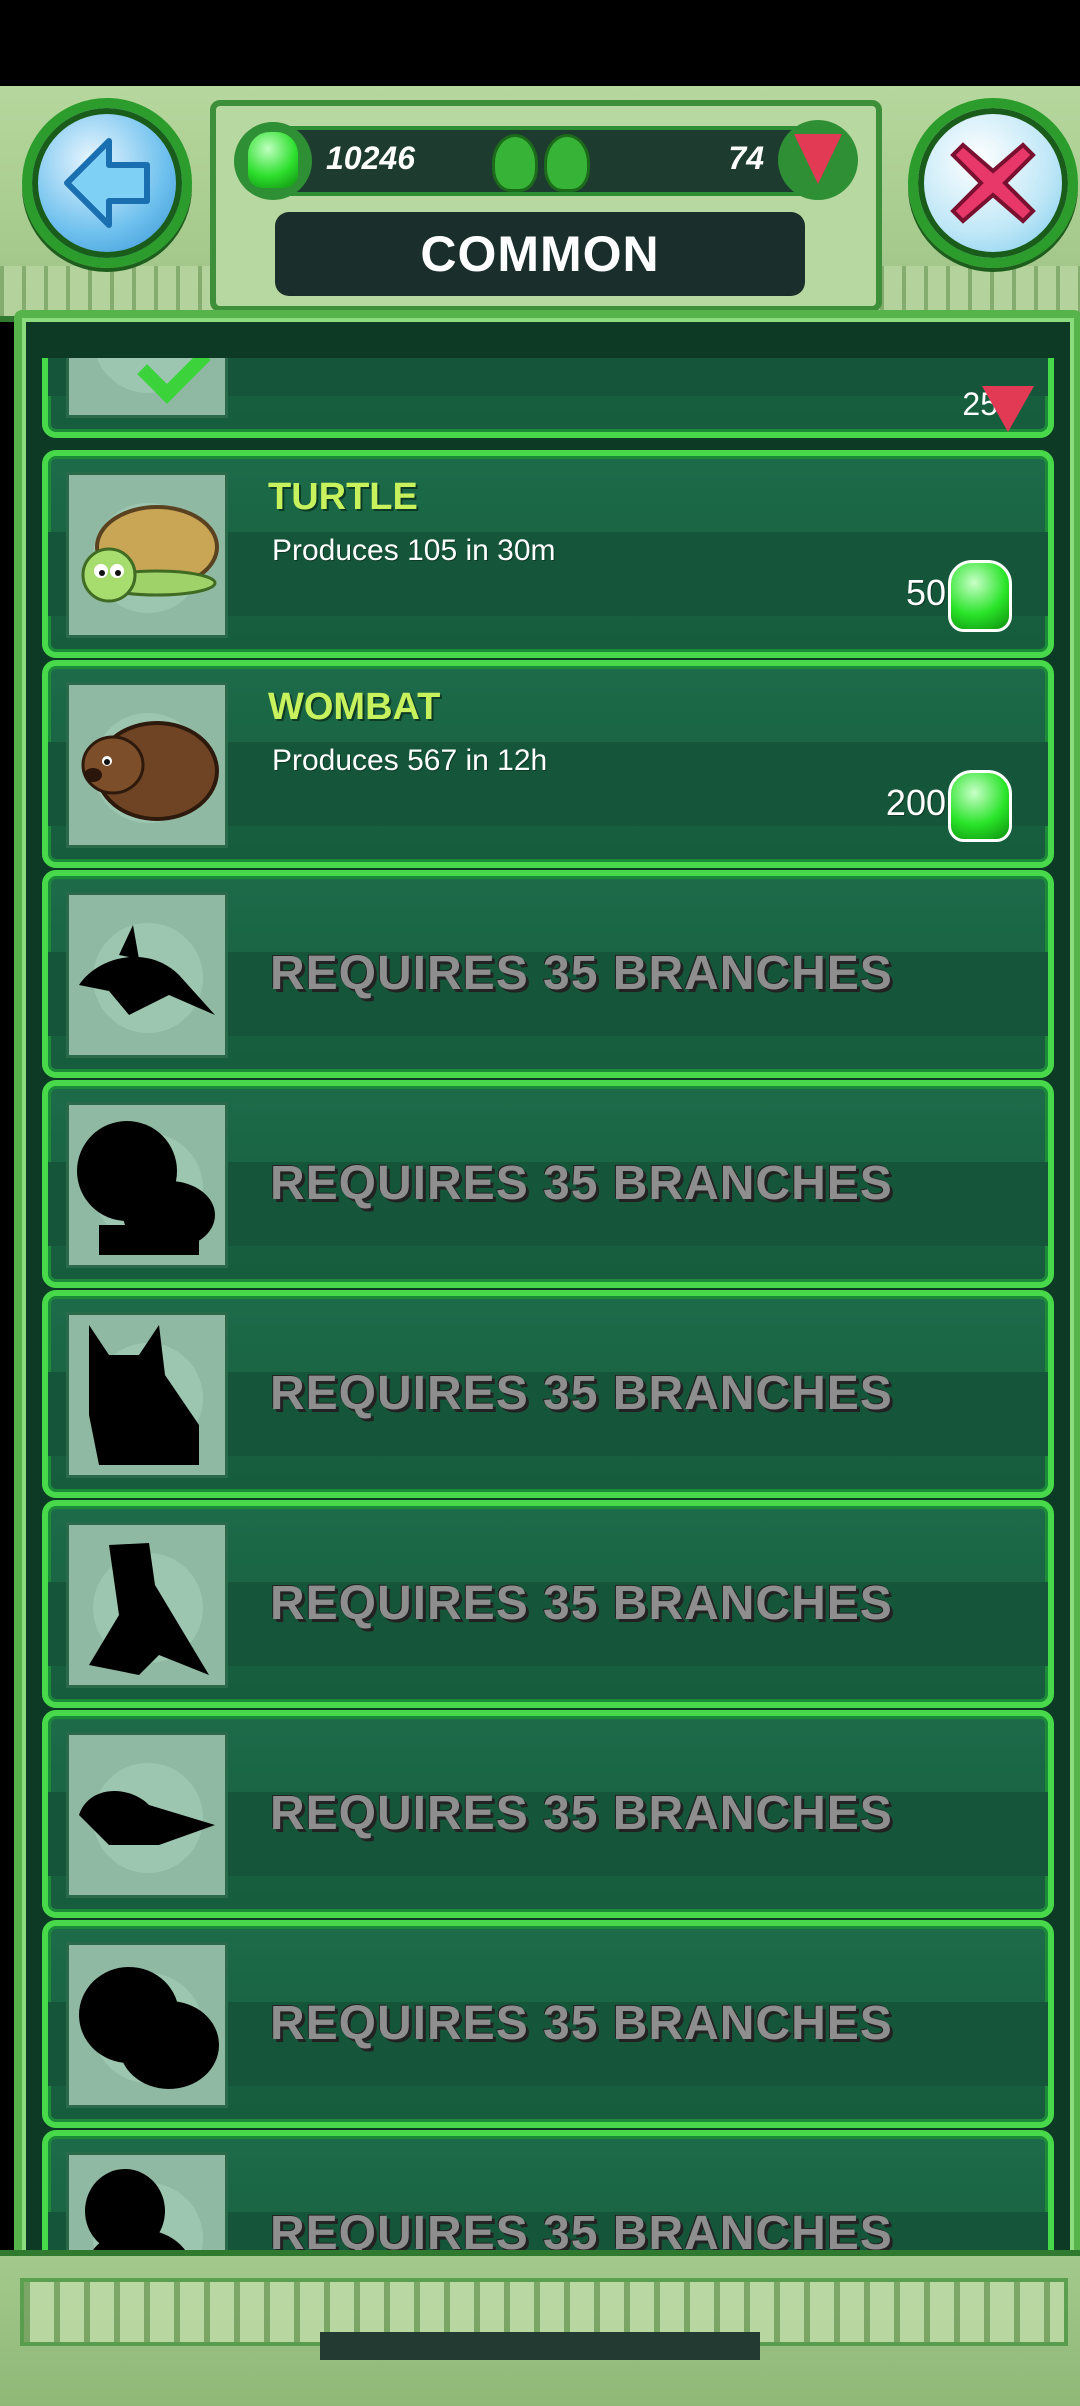 This screenshot has width=1080, height=2406. What do you see at coordinates (410, 760) in the screenshot?
I see `animal-production: Produces 567 in 12h` at bounding box center [410, 760].